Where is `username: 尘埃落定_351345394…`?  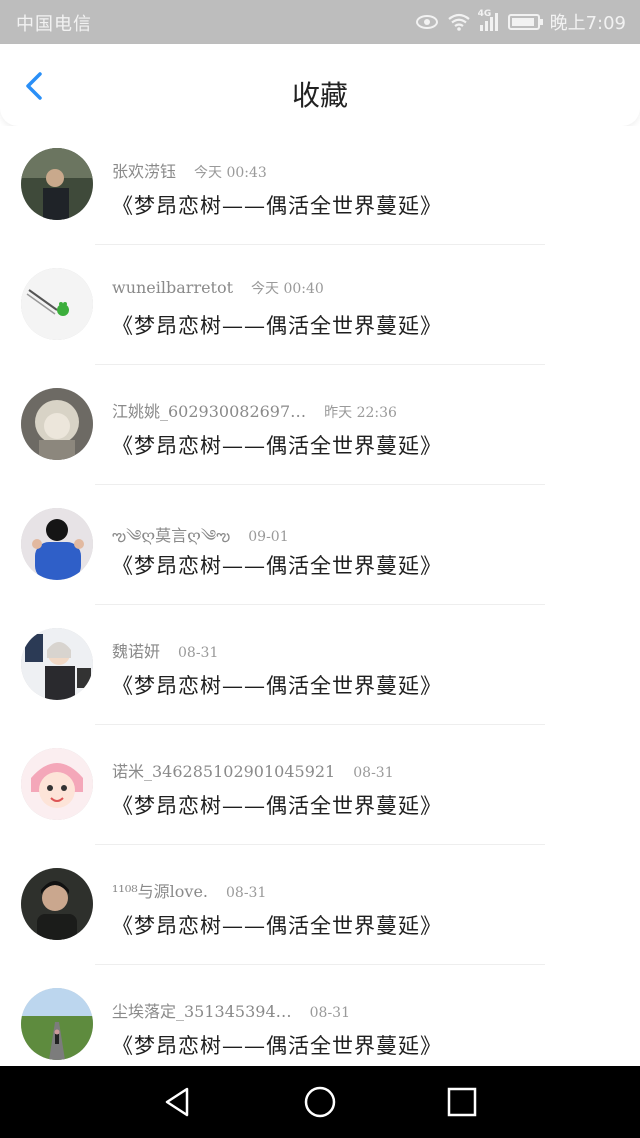
username: 尘埃落定_351345394… is located at coordinates (202, 1011).